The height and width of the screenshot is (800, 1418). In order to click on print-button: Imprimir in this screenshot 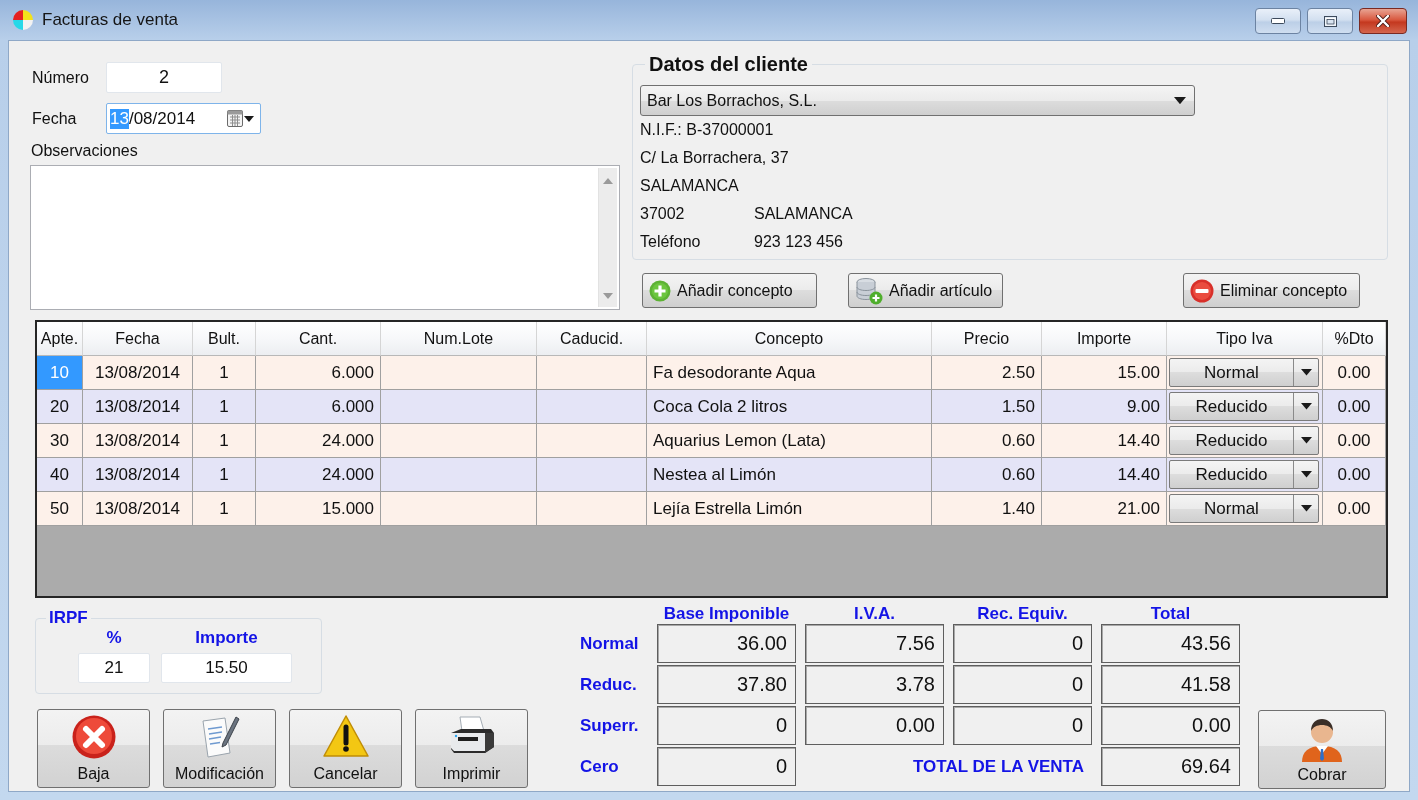, I will do `click(471, 748)`.